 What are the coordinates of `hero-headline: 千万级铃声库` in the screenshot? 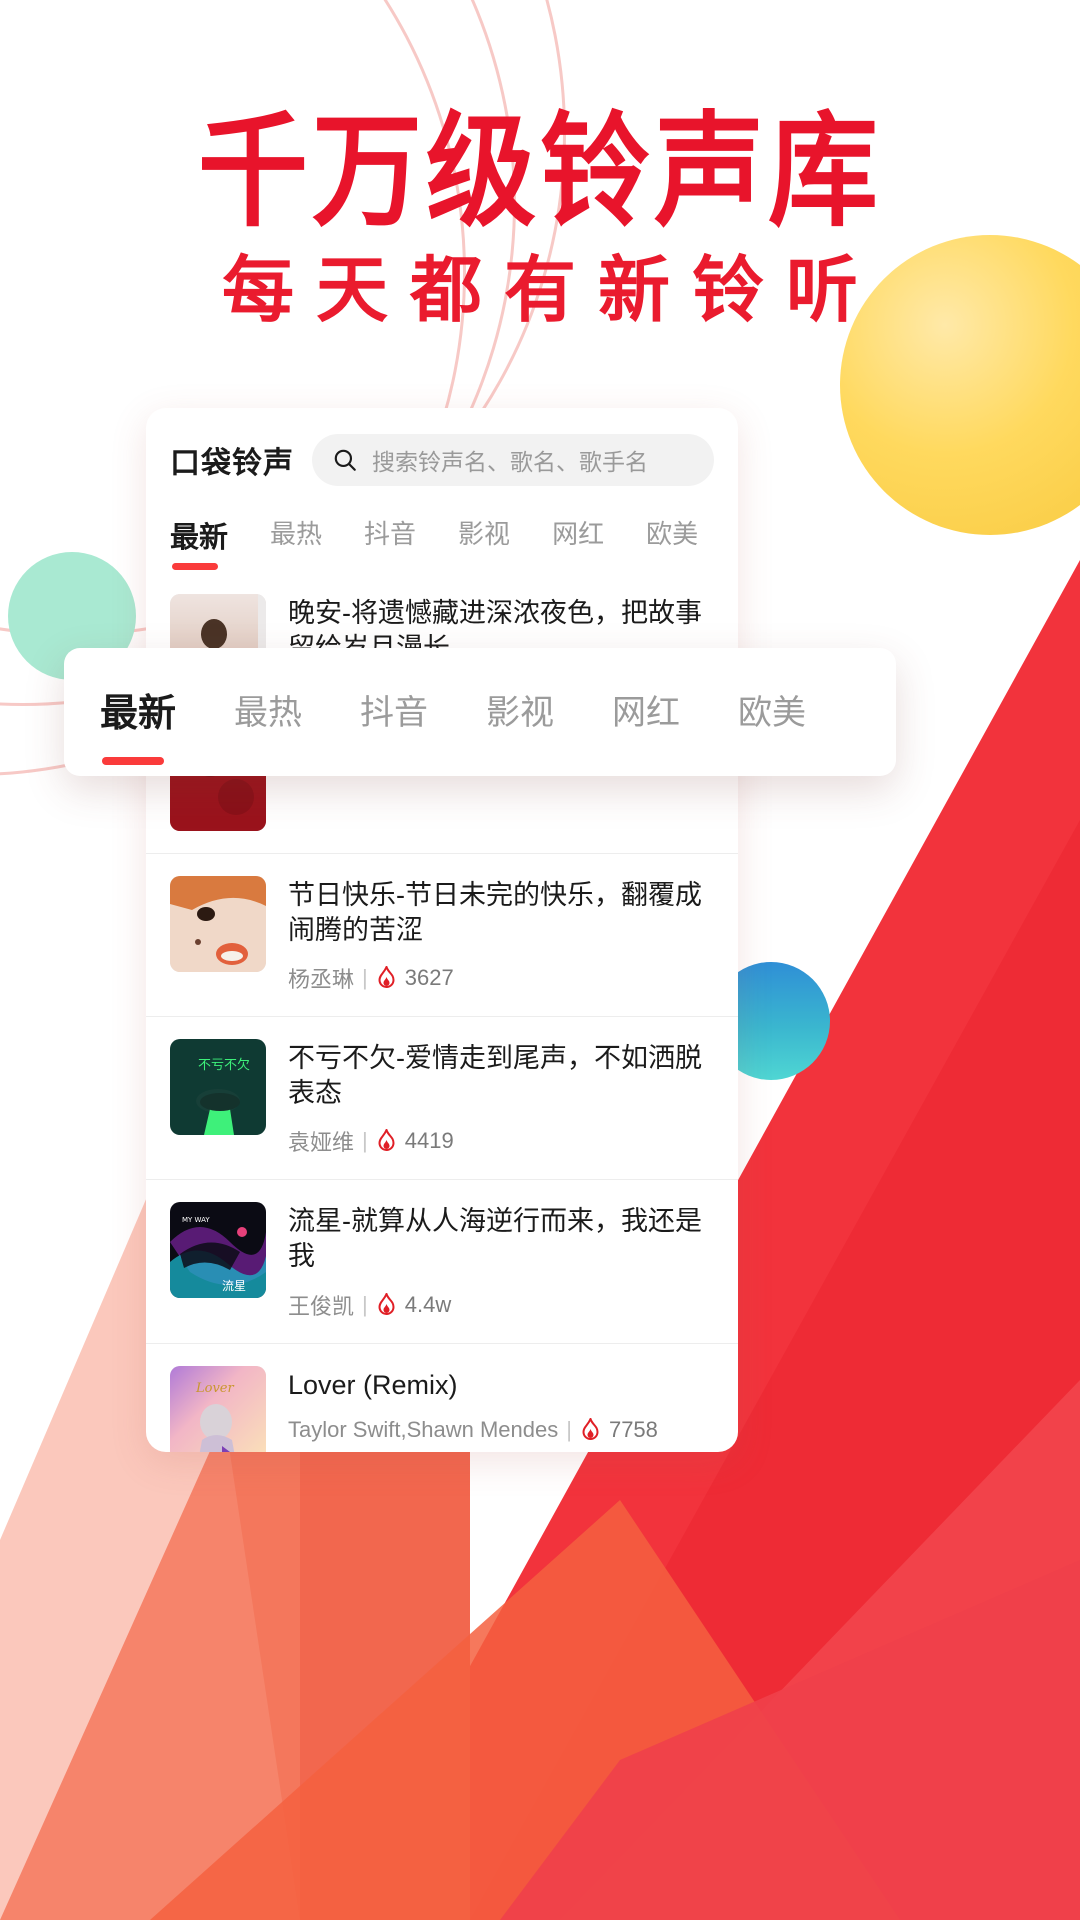 It's located at (540, 171).